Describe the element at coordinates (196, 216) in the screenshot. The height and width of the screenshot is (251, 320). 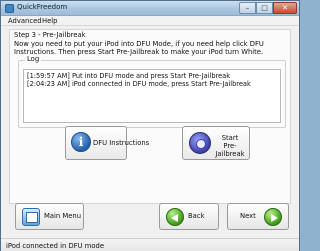
I see `back-label: Back` at that location.